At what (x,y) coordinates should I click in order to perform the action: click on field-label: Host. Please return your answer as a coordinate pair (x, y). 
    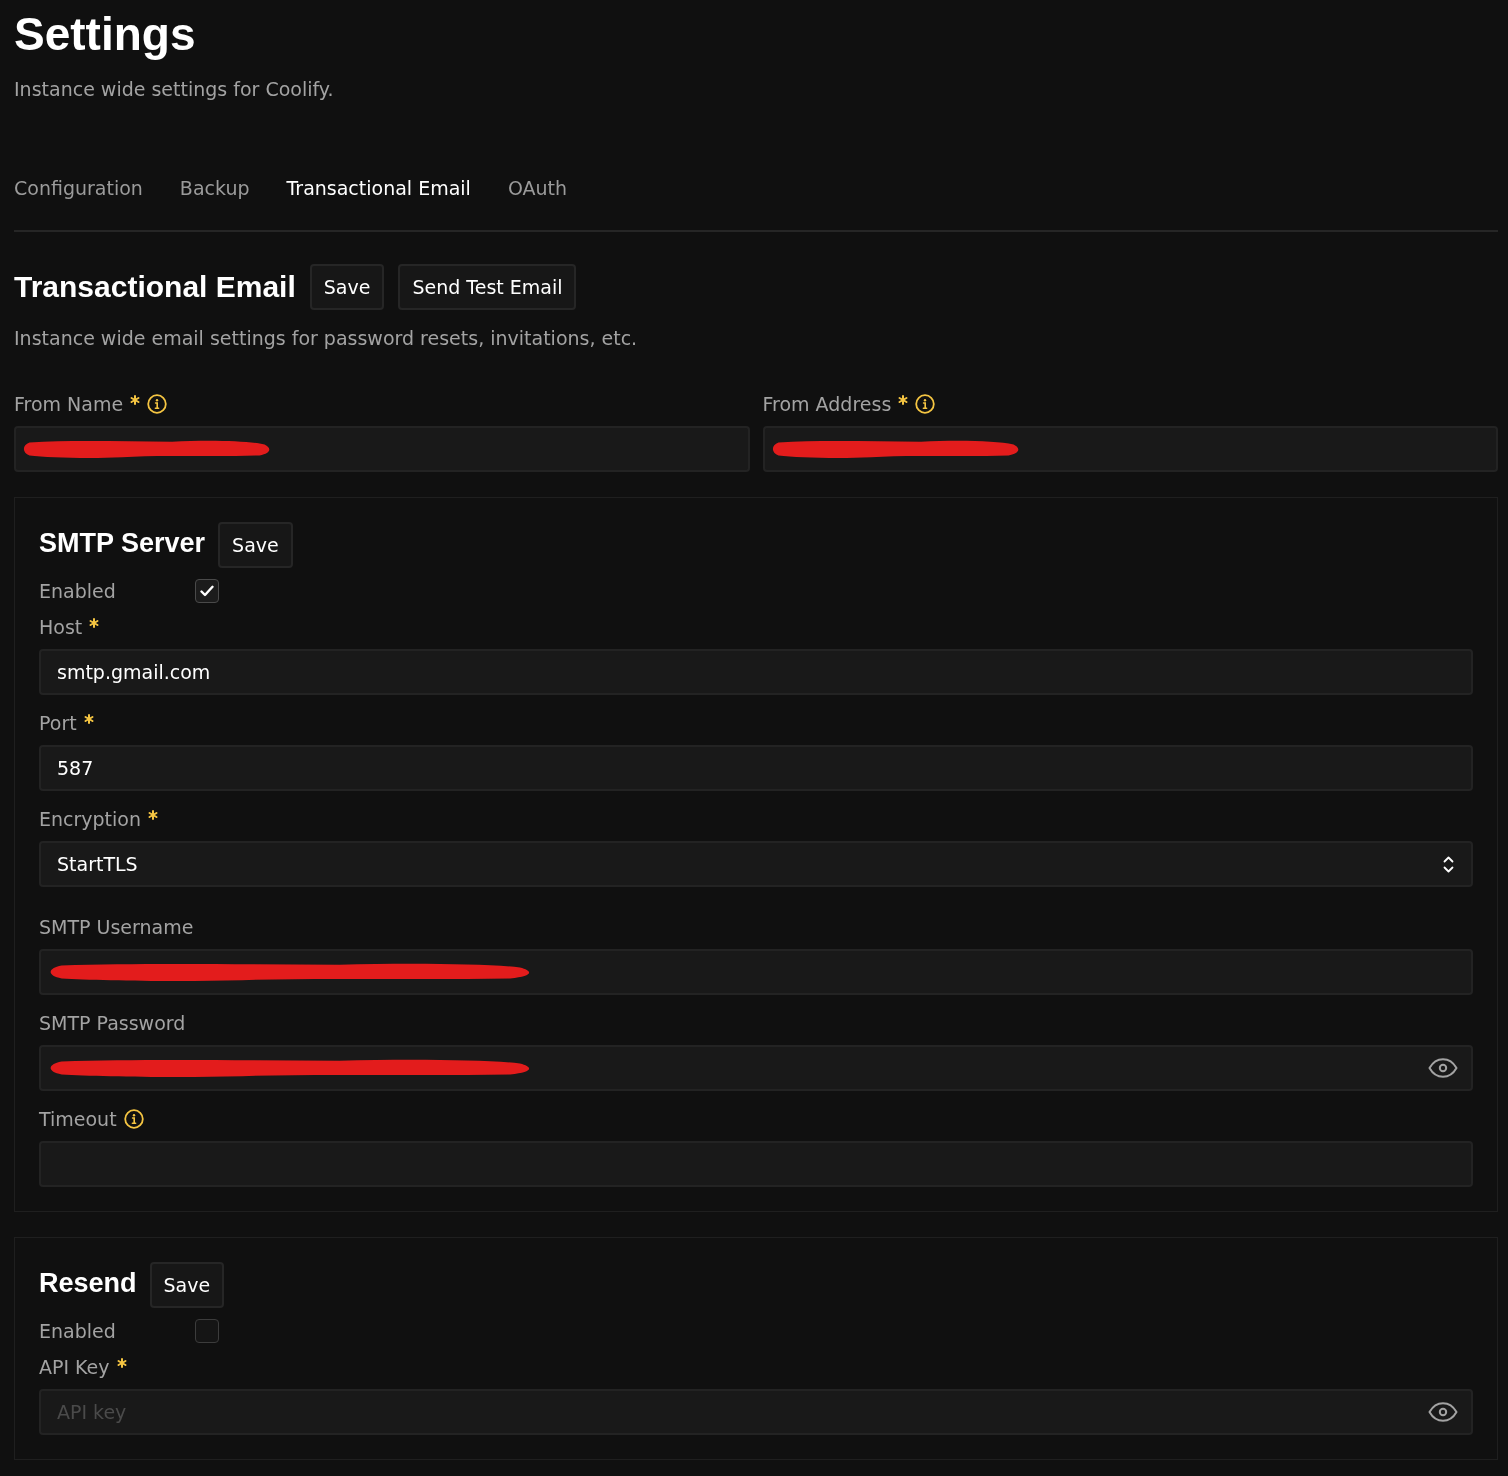
    Looking at the image, I should click on (61, 627).